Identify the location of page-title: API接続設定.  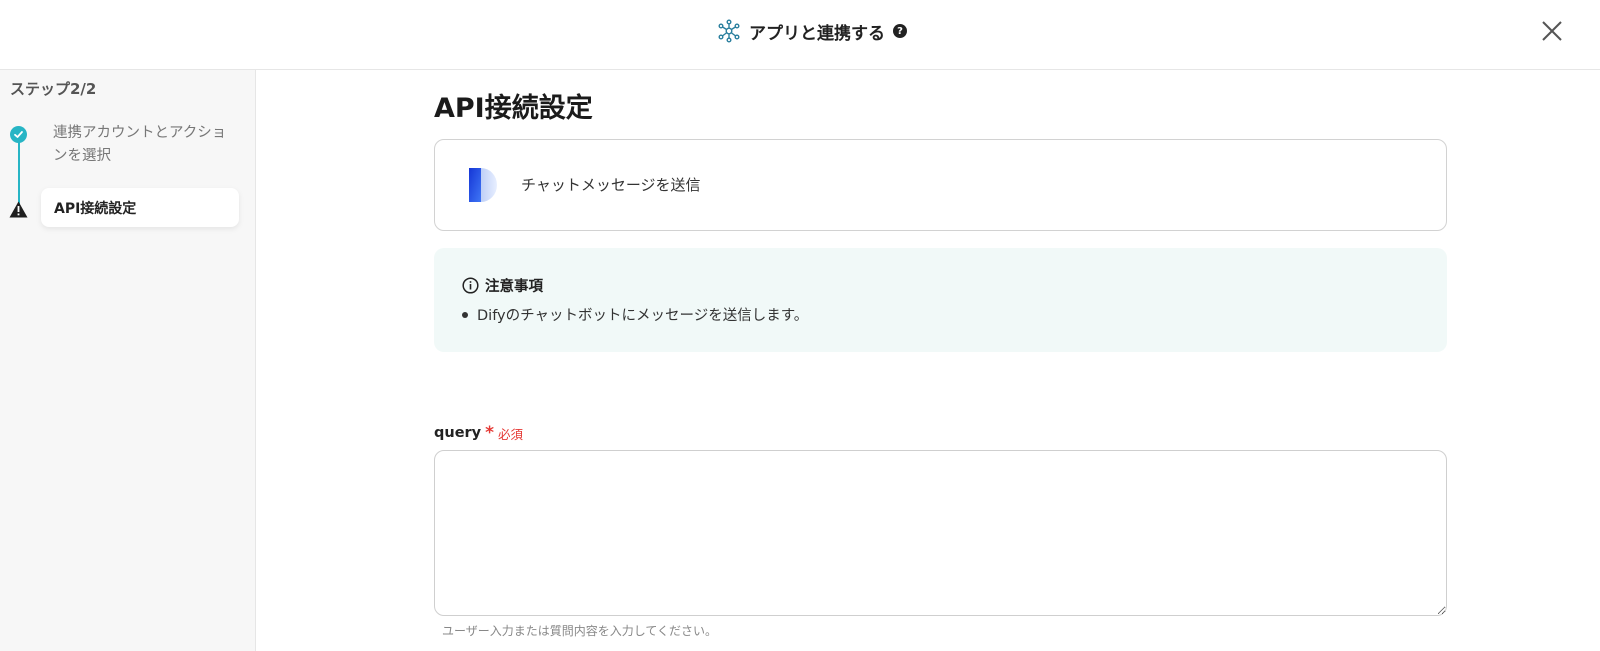
(513, 108).